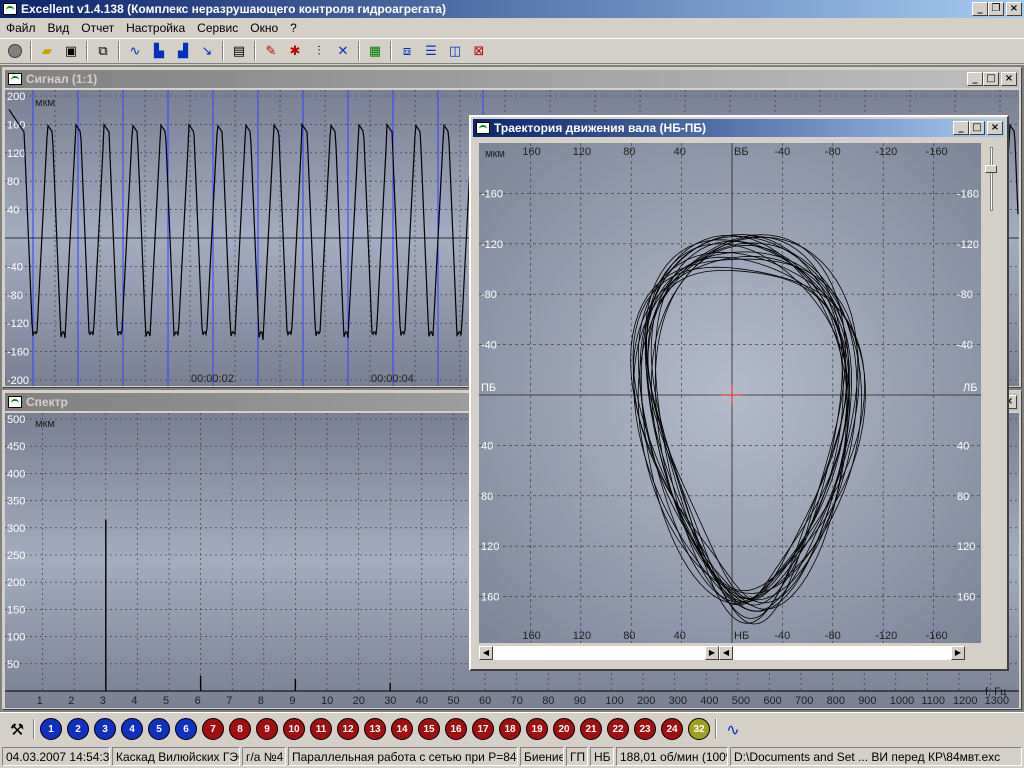 This screenshot has width=1024, height=768. I want to click on tile-horizontal-icon: ☰, so click(431, 51).